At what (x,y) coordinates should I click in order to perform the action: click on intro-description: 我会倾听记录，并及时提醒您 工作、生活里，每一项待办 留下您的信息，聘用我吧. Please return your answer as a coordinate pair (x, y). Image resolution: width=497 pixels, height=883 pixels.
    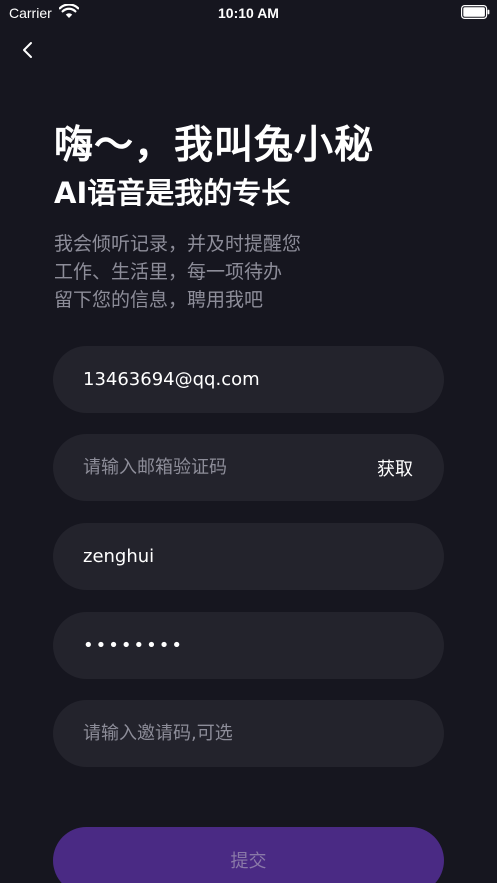
    Looking at the image, I should click on (177, 272).